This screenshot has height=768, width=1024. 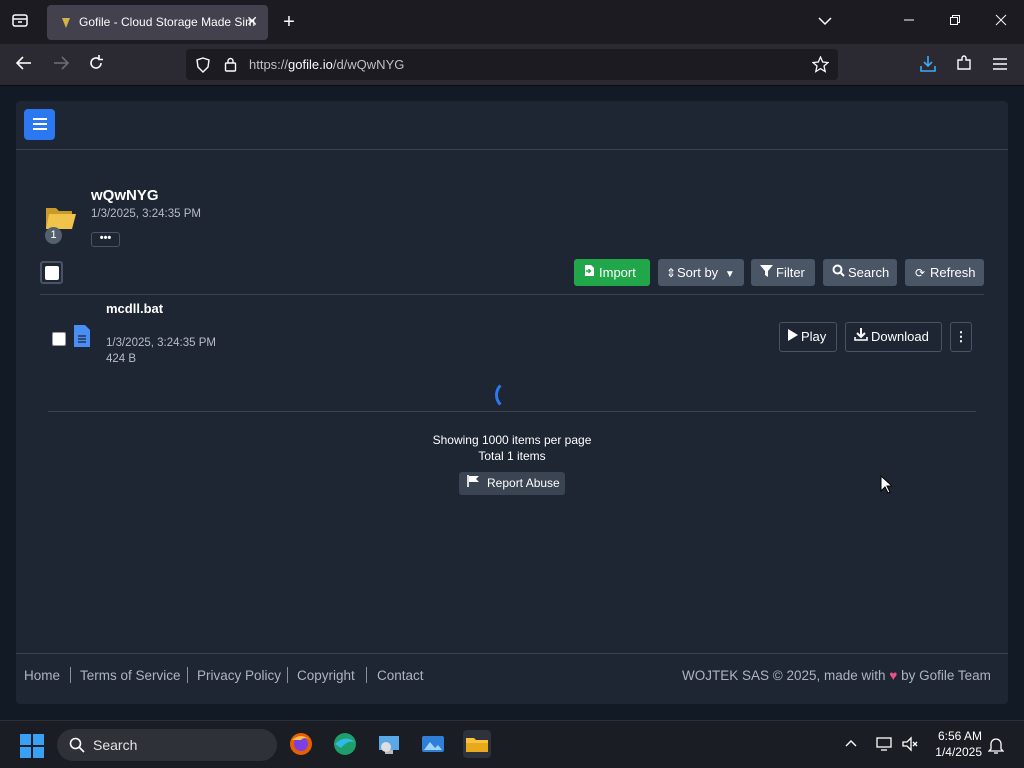 I want to click on extensions-icon, so click(x=964, y=65).